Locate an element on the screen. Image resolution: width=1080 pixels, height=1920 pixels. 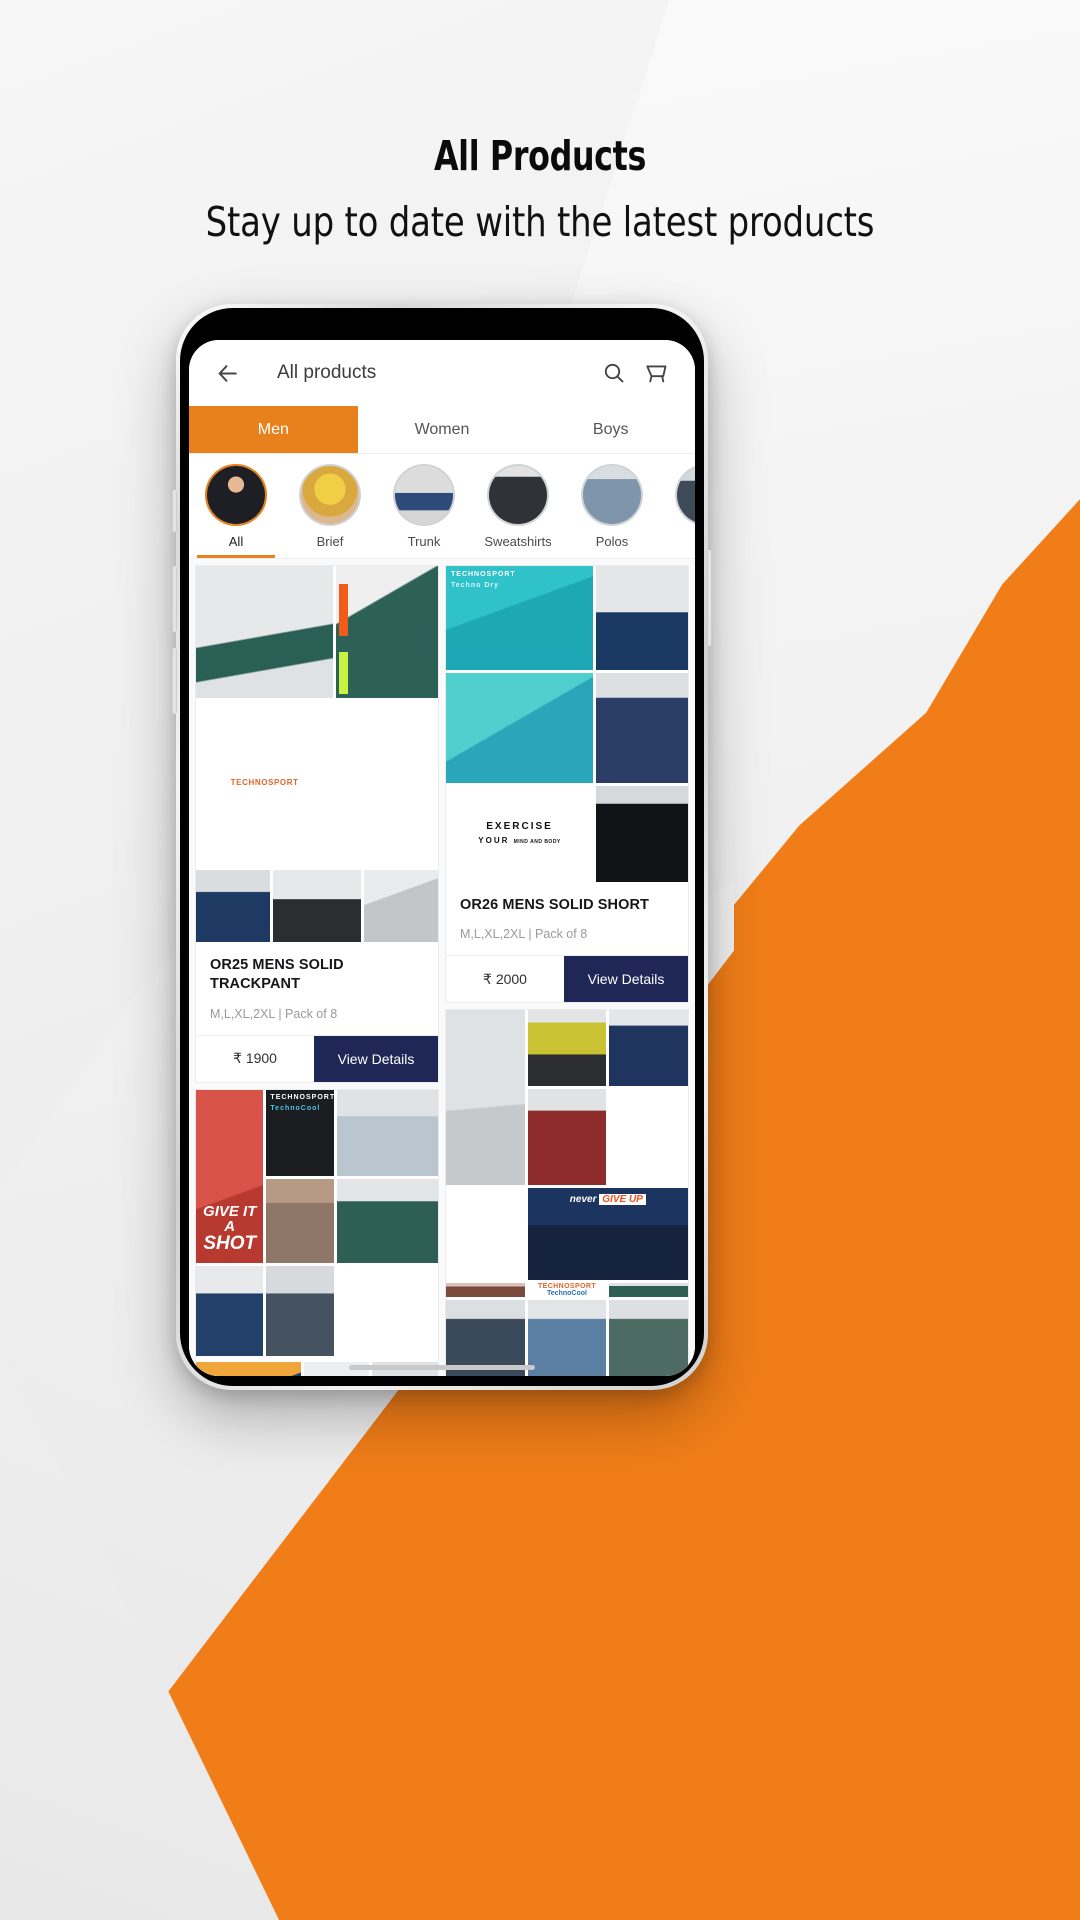
active-indicator is located at coordinates (236, 556).